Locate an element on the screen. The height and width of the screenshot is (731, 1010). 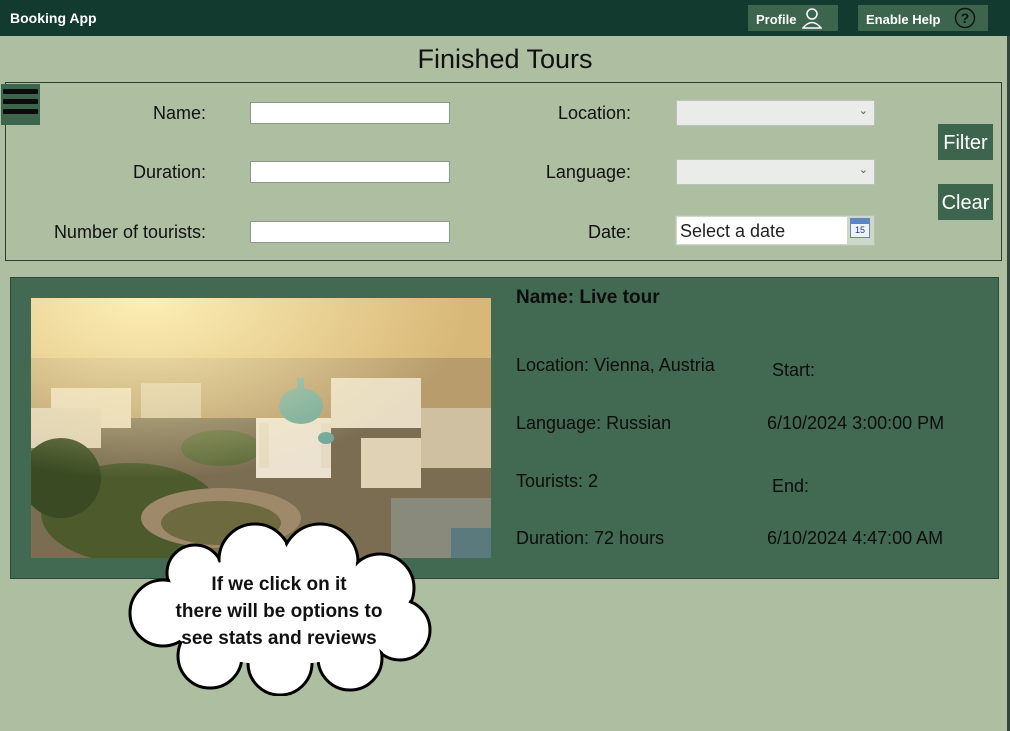
duration-input is located at coordinates (350, 172).